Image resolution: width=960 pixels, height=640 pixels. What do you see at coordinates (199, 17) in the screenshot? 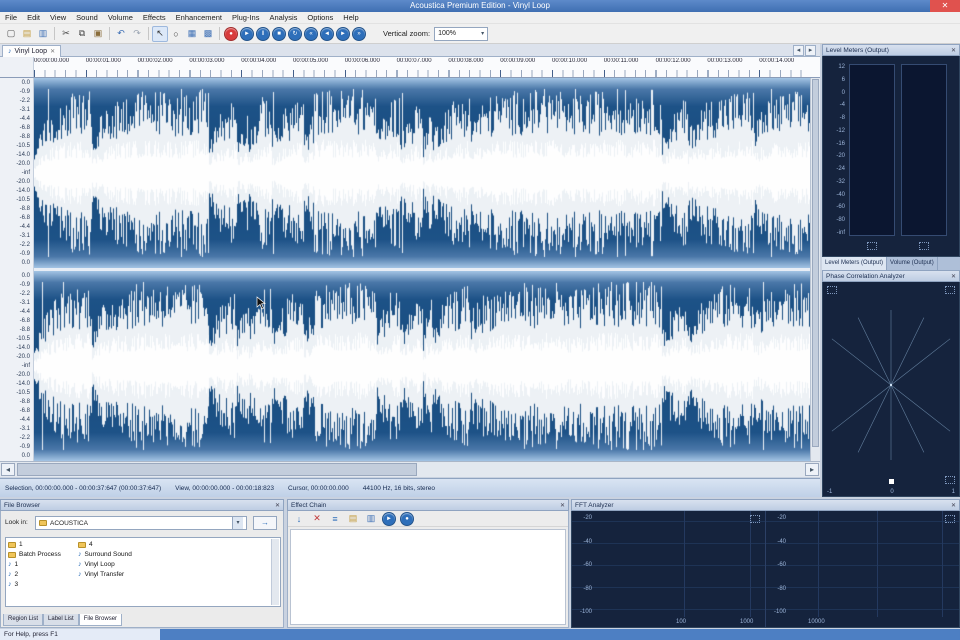
I see `menu-item-enhancement: Enhancement` at bounding box center [199, 17].